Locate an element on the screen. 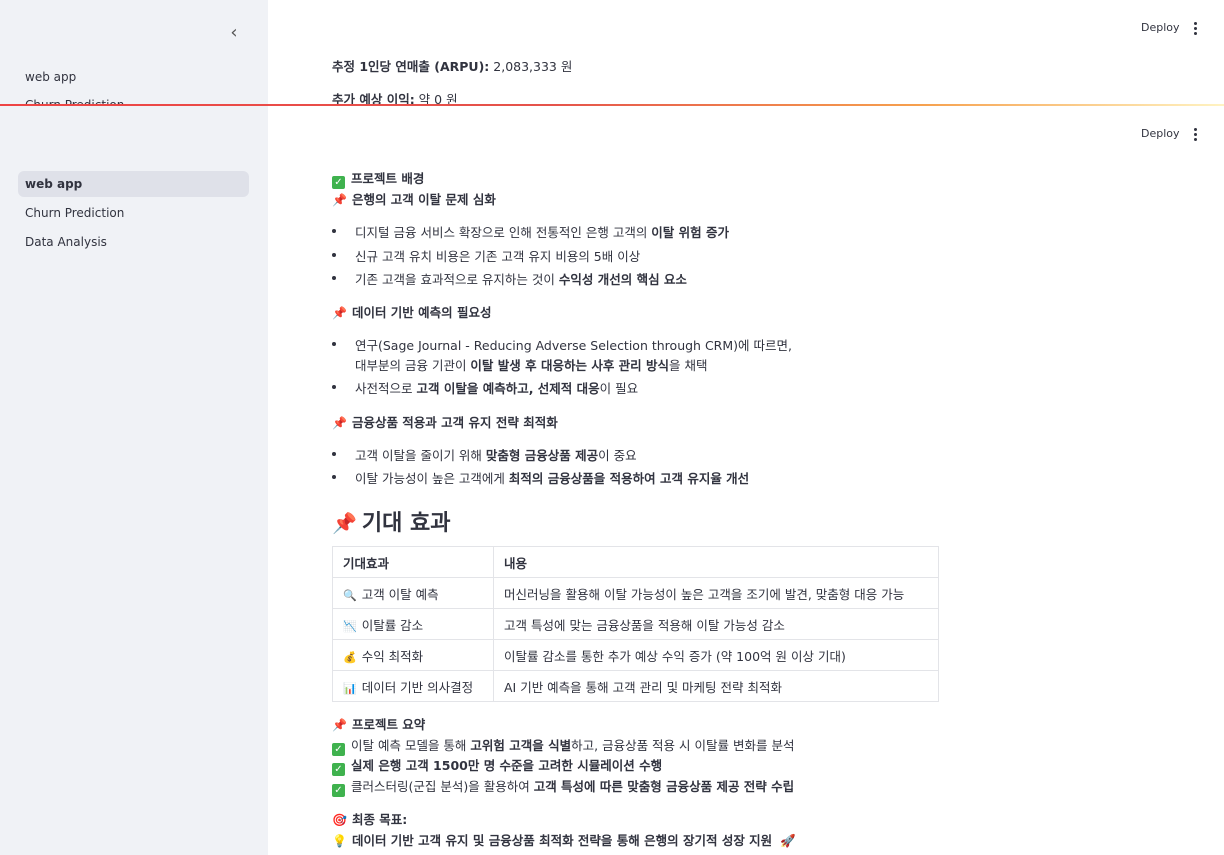 The height and width of the screenshot is (855, 1224). sidebar-top-item-web-app: web app is located at coordinates (50, 77).